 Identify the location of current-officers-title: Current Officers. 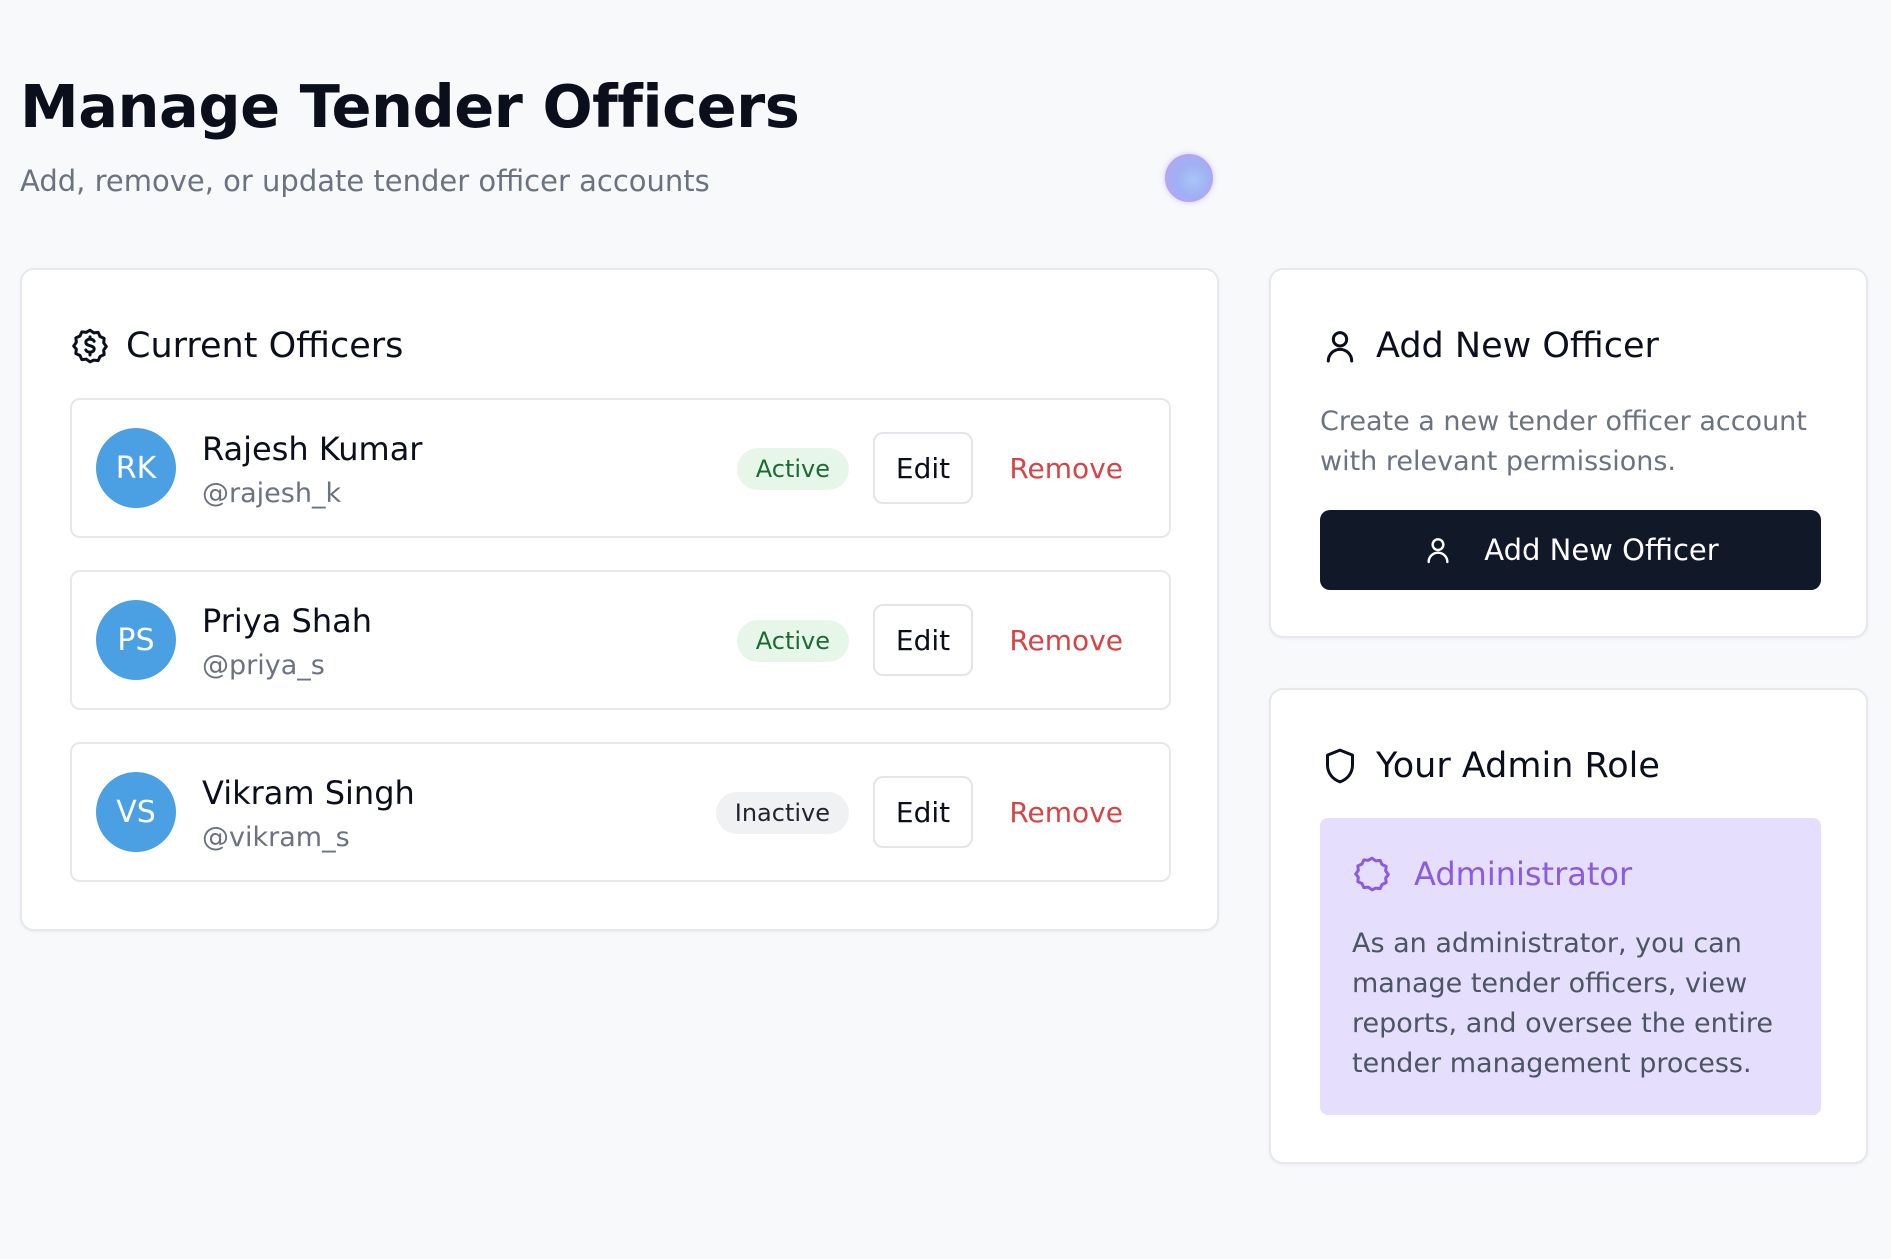
(265, 346).